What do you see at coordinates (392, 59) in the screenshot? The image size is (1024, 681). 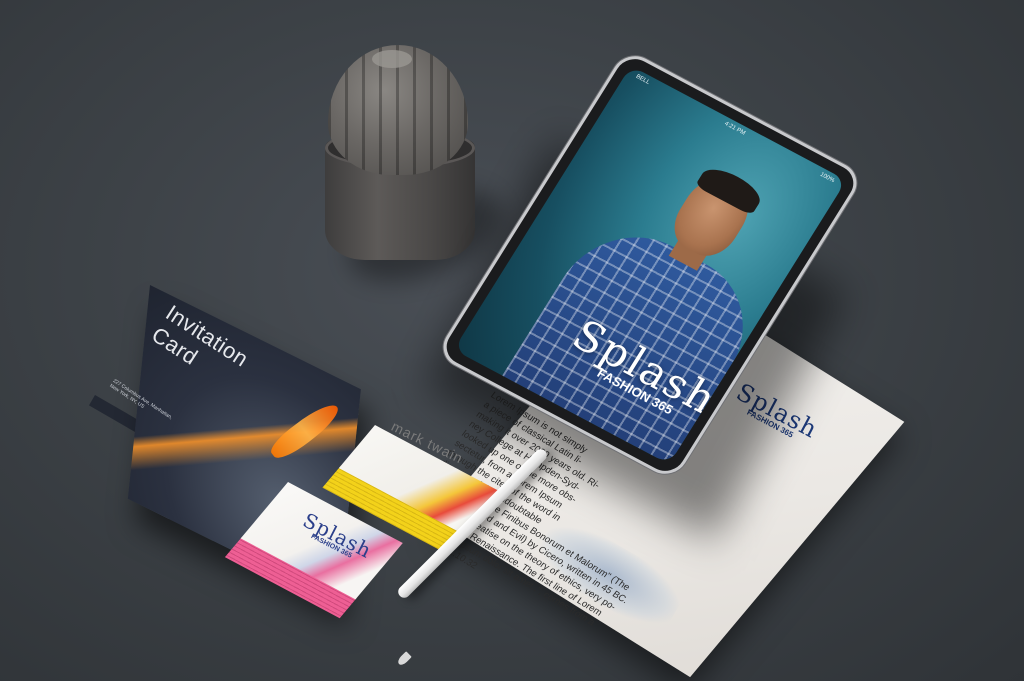 I see `cactus-top` at bounding box center [392, 59].